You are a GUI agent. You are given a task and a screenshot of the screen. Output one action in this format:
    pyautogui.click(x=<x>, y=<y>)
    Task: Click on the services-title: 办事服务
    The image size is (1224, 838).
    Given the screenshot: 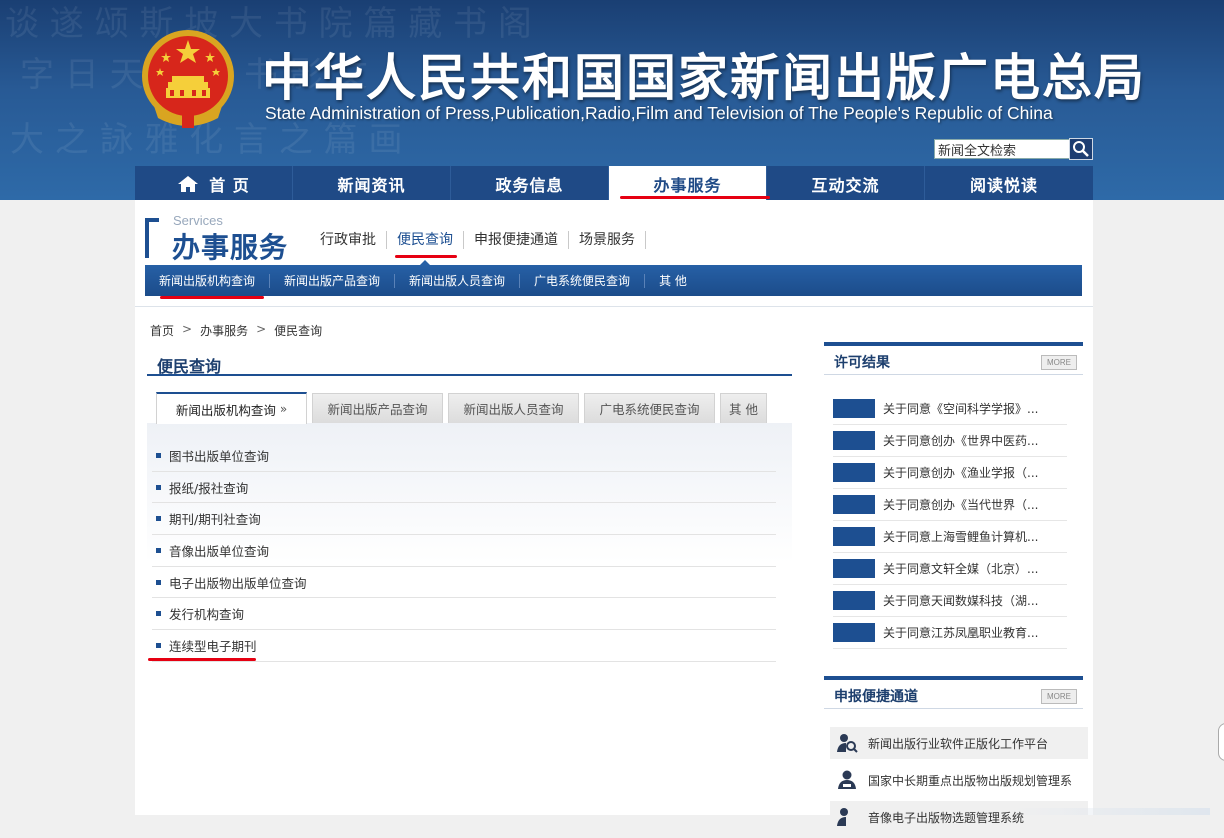 What is the action you would take?
    pyautogui.click(x=230, y=247)
    